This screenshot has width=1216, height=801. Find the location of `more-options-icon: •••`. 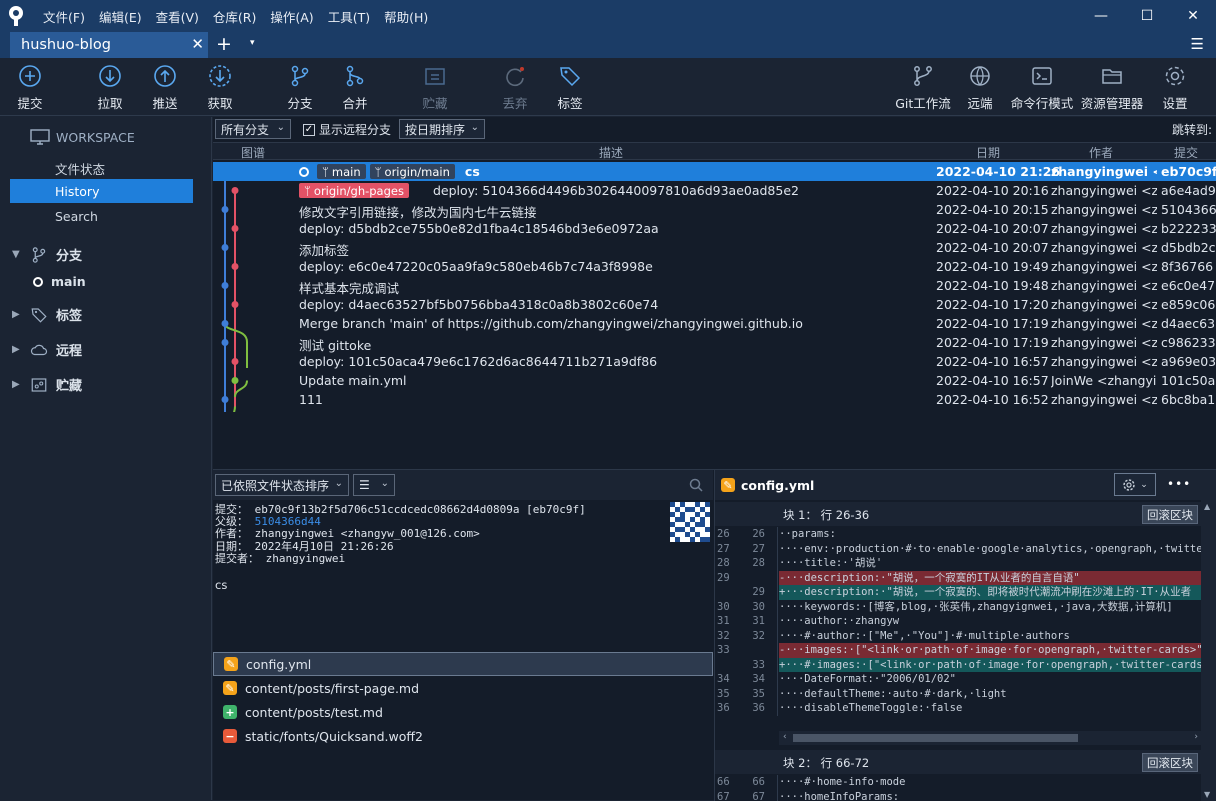

more-options-icon: ••• is located at coordinates (1179, 484).